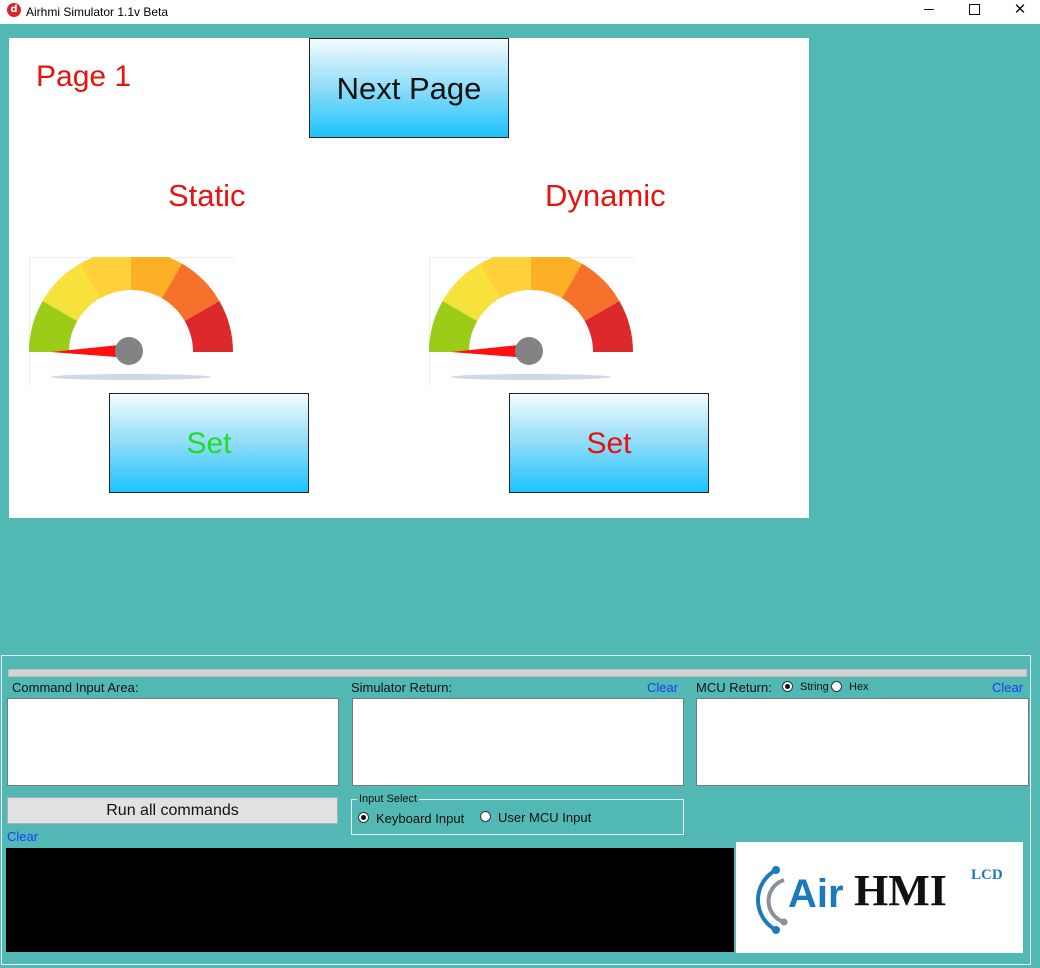  What do you see at coordinates (209, 443) in the screenshot?
I see `static-set-button: Set` at bounding box center [209, 443].